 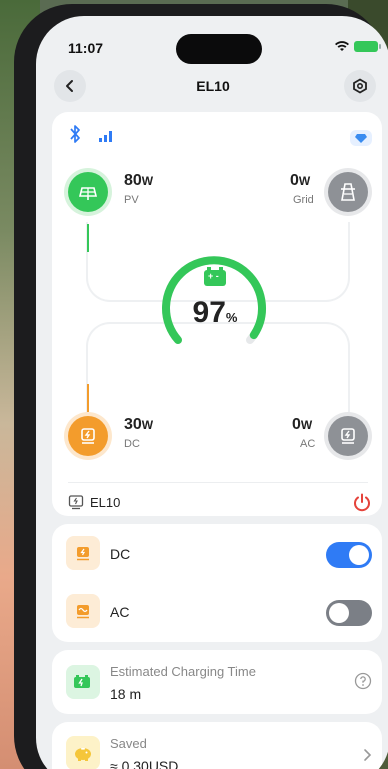 I want to click on dc-output-icon, so click(x=88, y=436).